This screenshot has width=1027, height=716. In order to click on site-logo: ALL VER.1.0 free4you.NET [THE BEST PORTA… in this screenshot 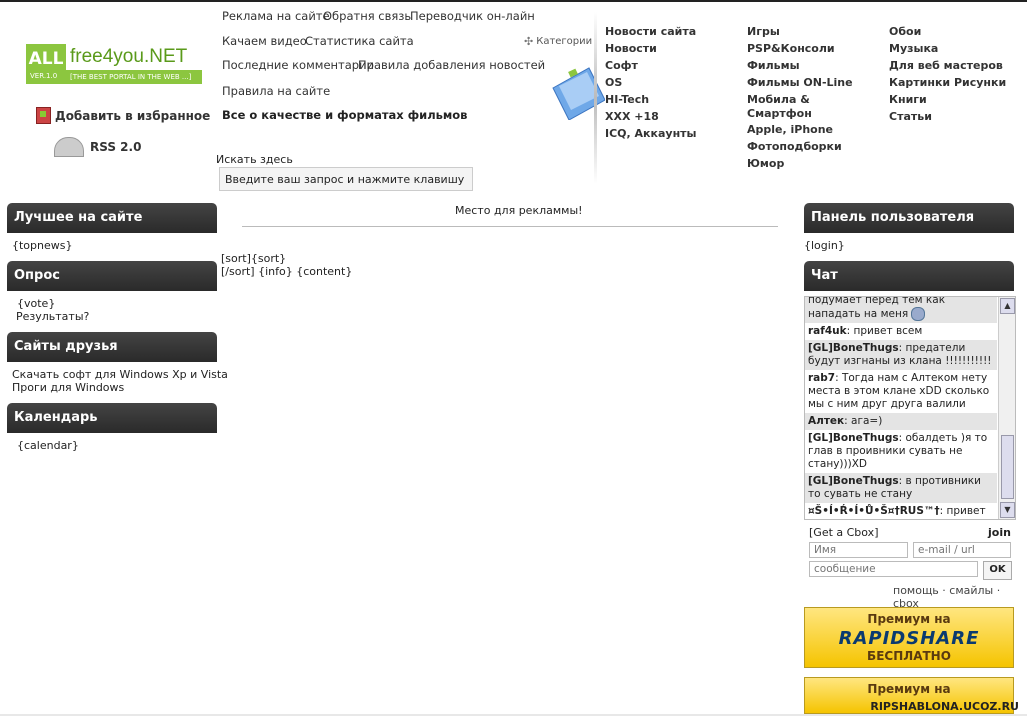, I will do `click(114, 65)`.